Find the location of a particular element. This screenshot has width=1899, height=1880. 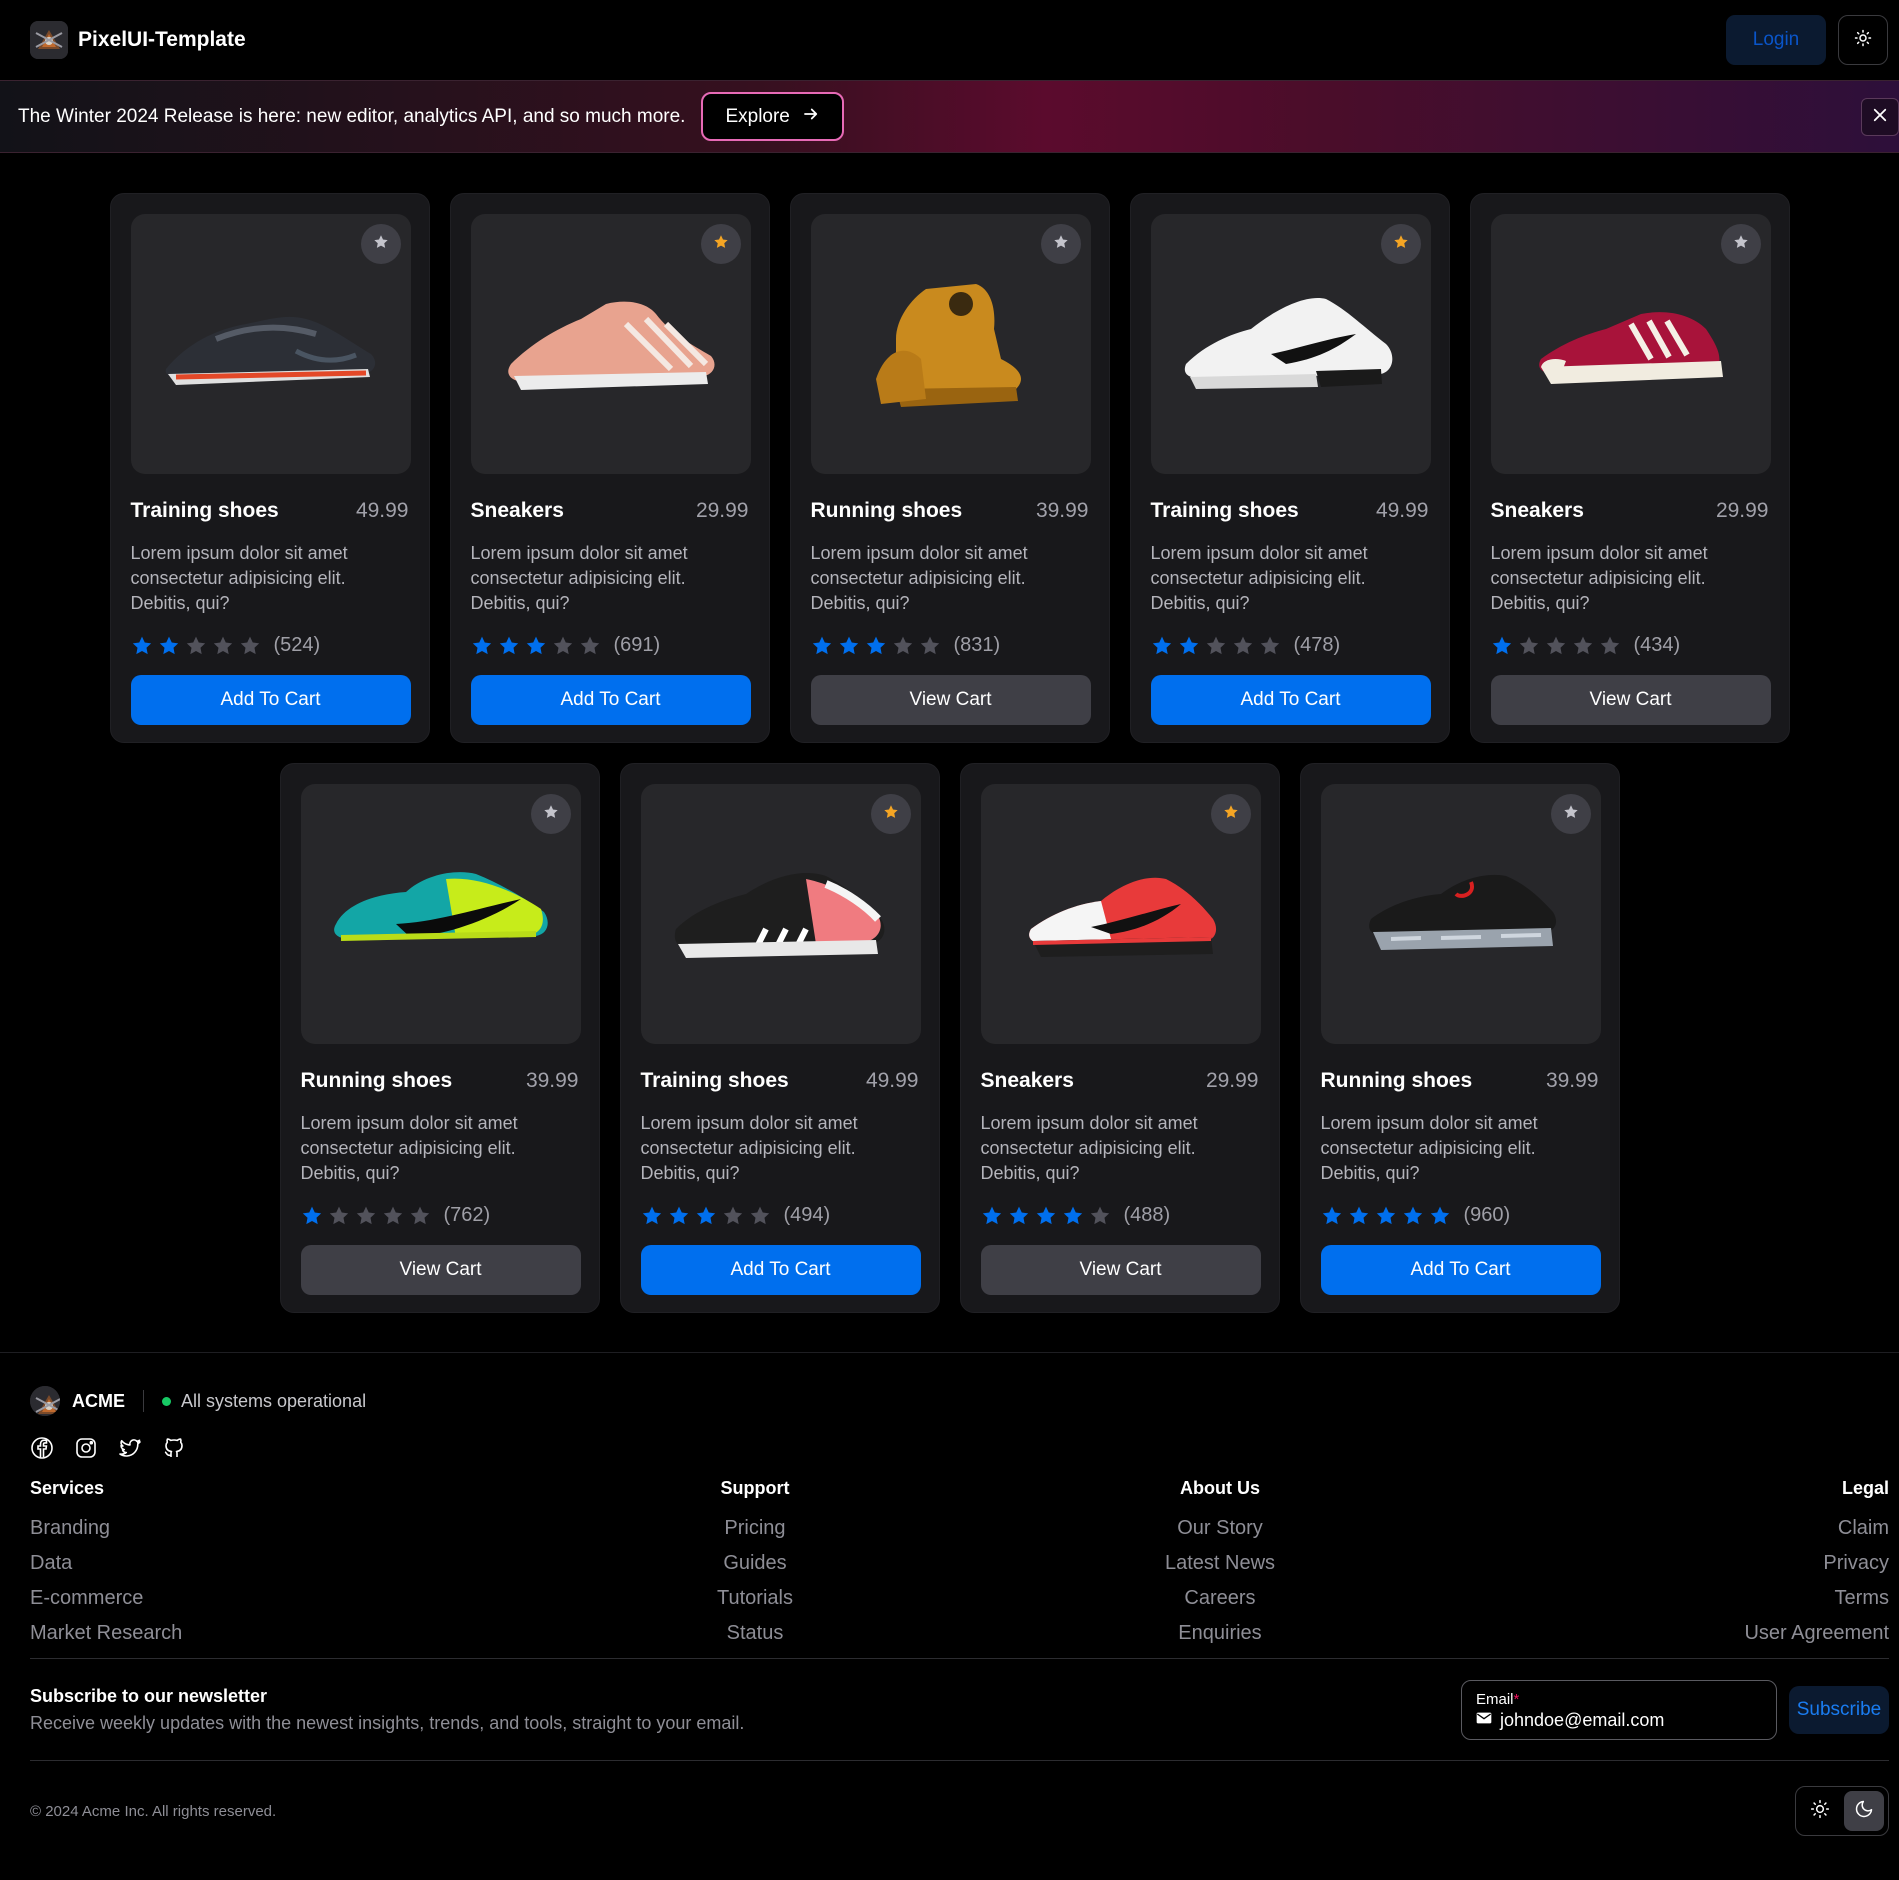

footer-link-data: Data is located at coordinates (106, 1563).